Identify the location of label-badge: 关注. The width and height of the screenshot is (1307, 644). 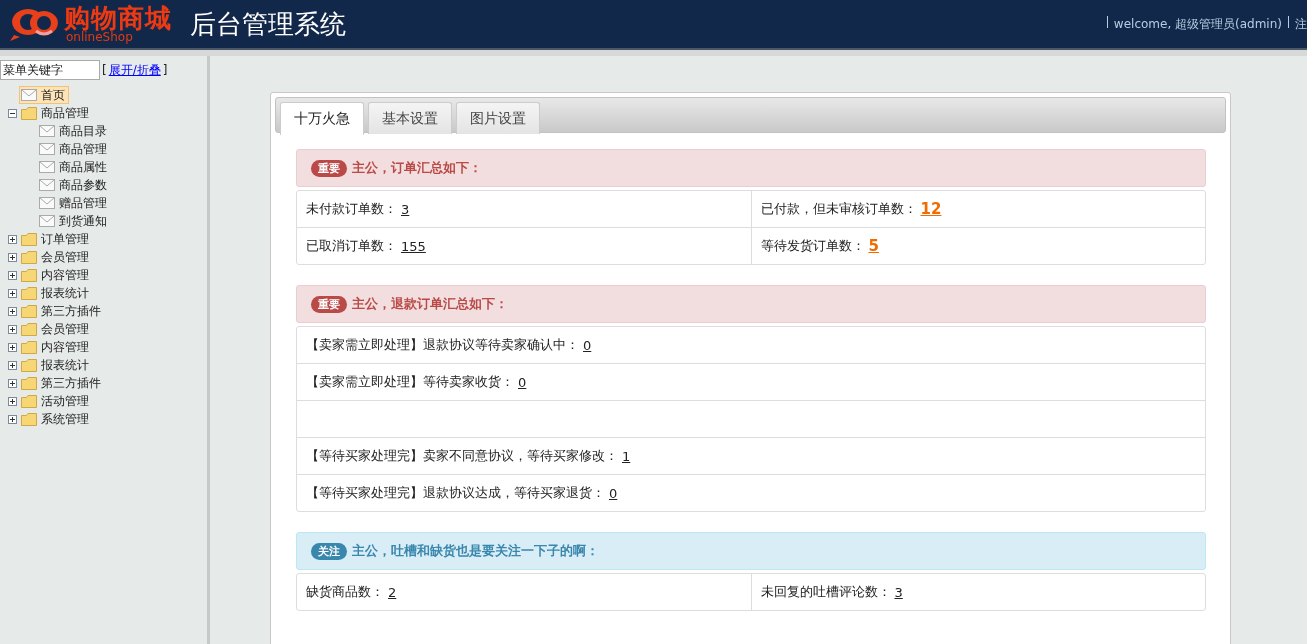
(329, 551).